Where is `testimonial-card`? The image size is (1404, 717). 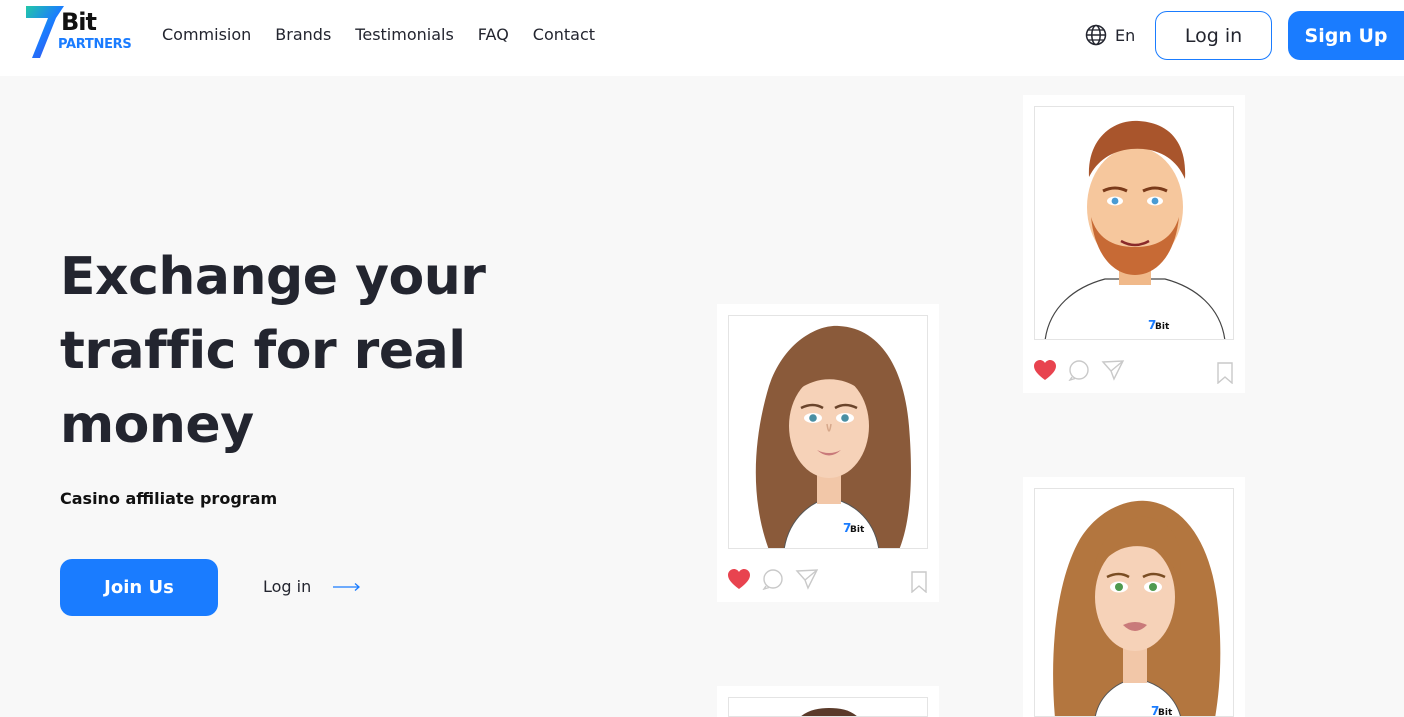
testimonial-card is located at coordinates (828, 701).